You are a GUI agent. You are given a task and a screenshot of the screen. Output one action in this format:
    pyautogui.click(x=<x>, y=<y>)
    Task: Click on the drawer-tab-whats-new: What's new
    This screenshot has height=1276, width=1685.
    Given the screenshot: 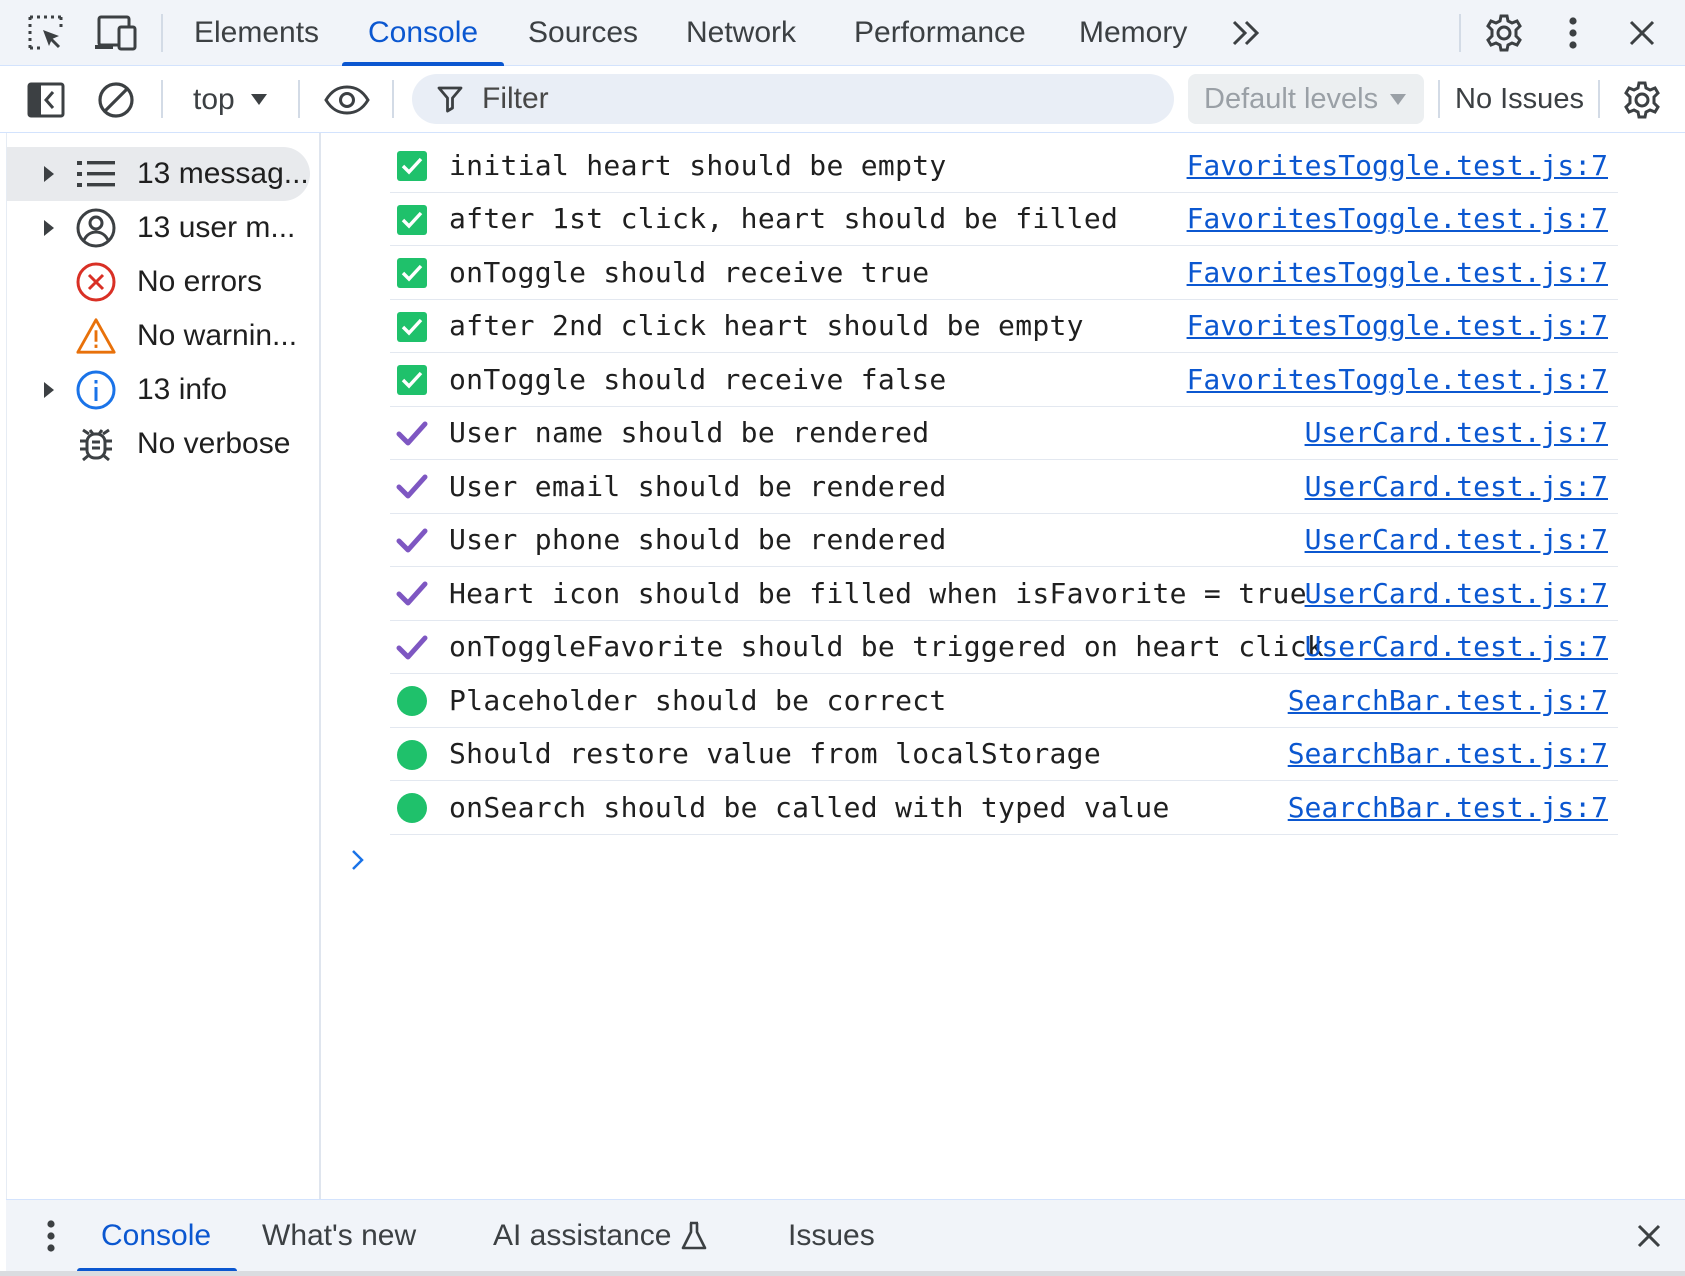 What is the action you would take?
    pyautogui.click(x=339, y=1236)
    